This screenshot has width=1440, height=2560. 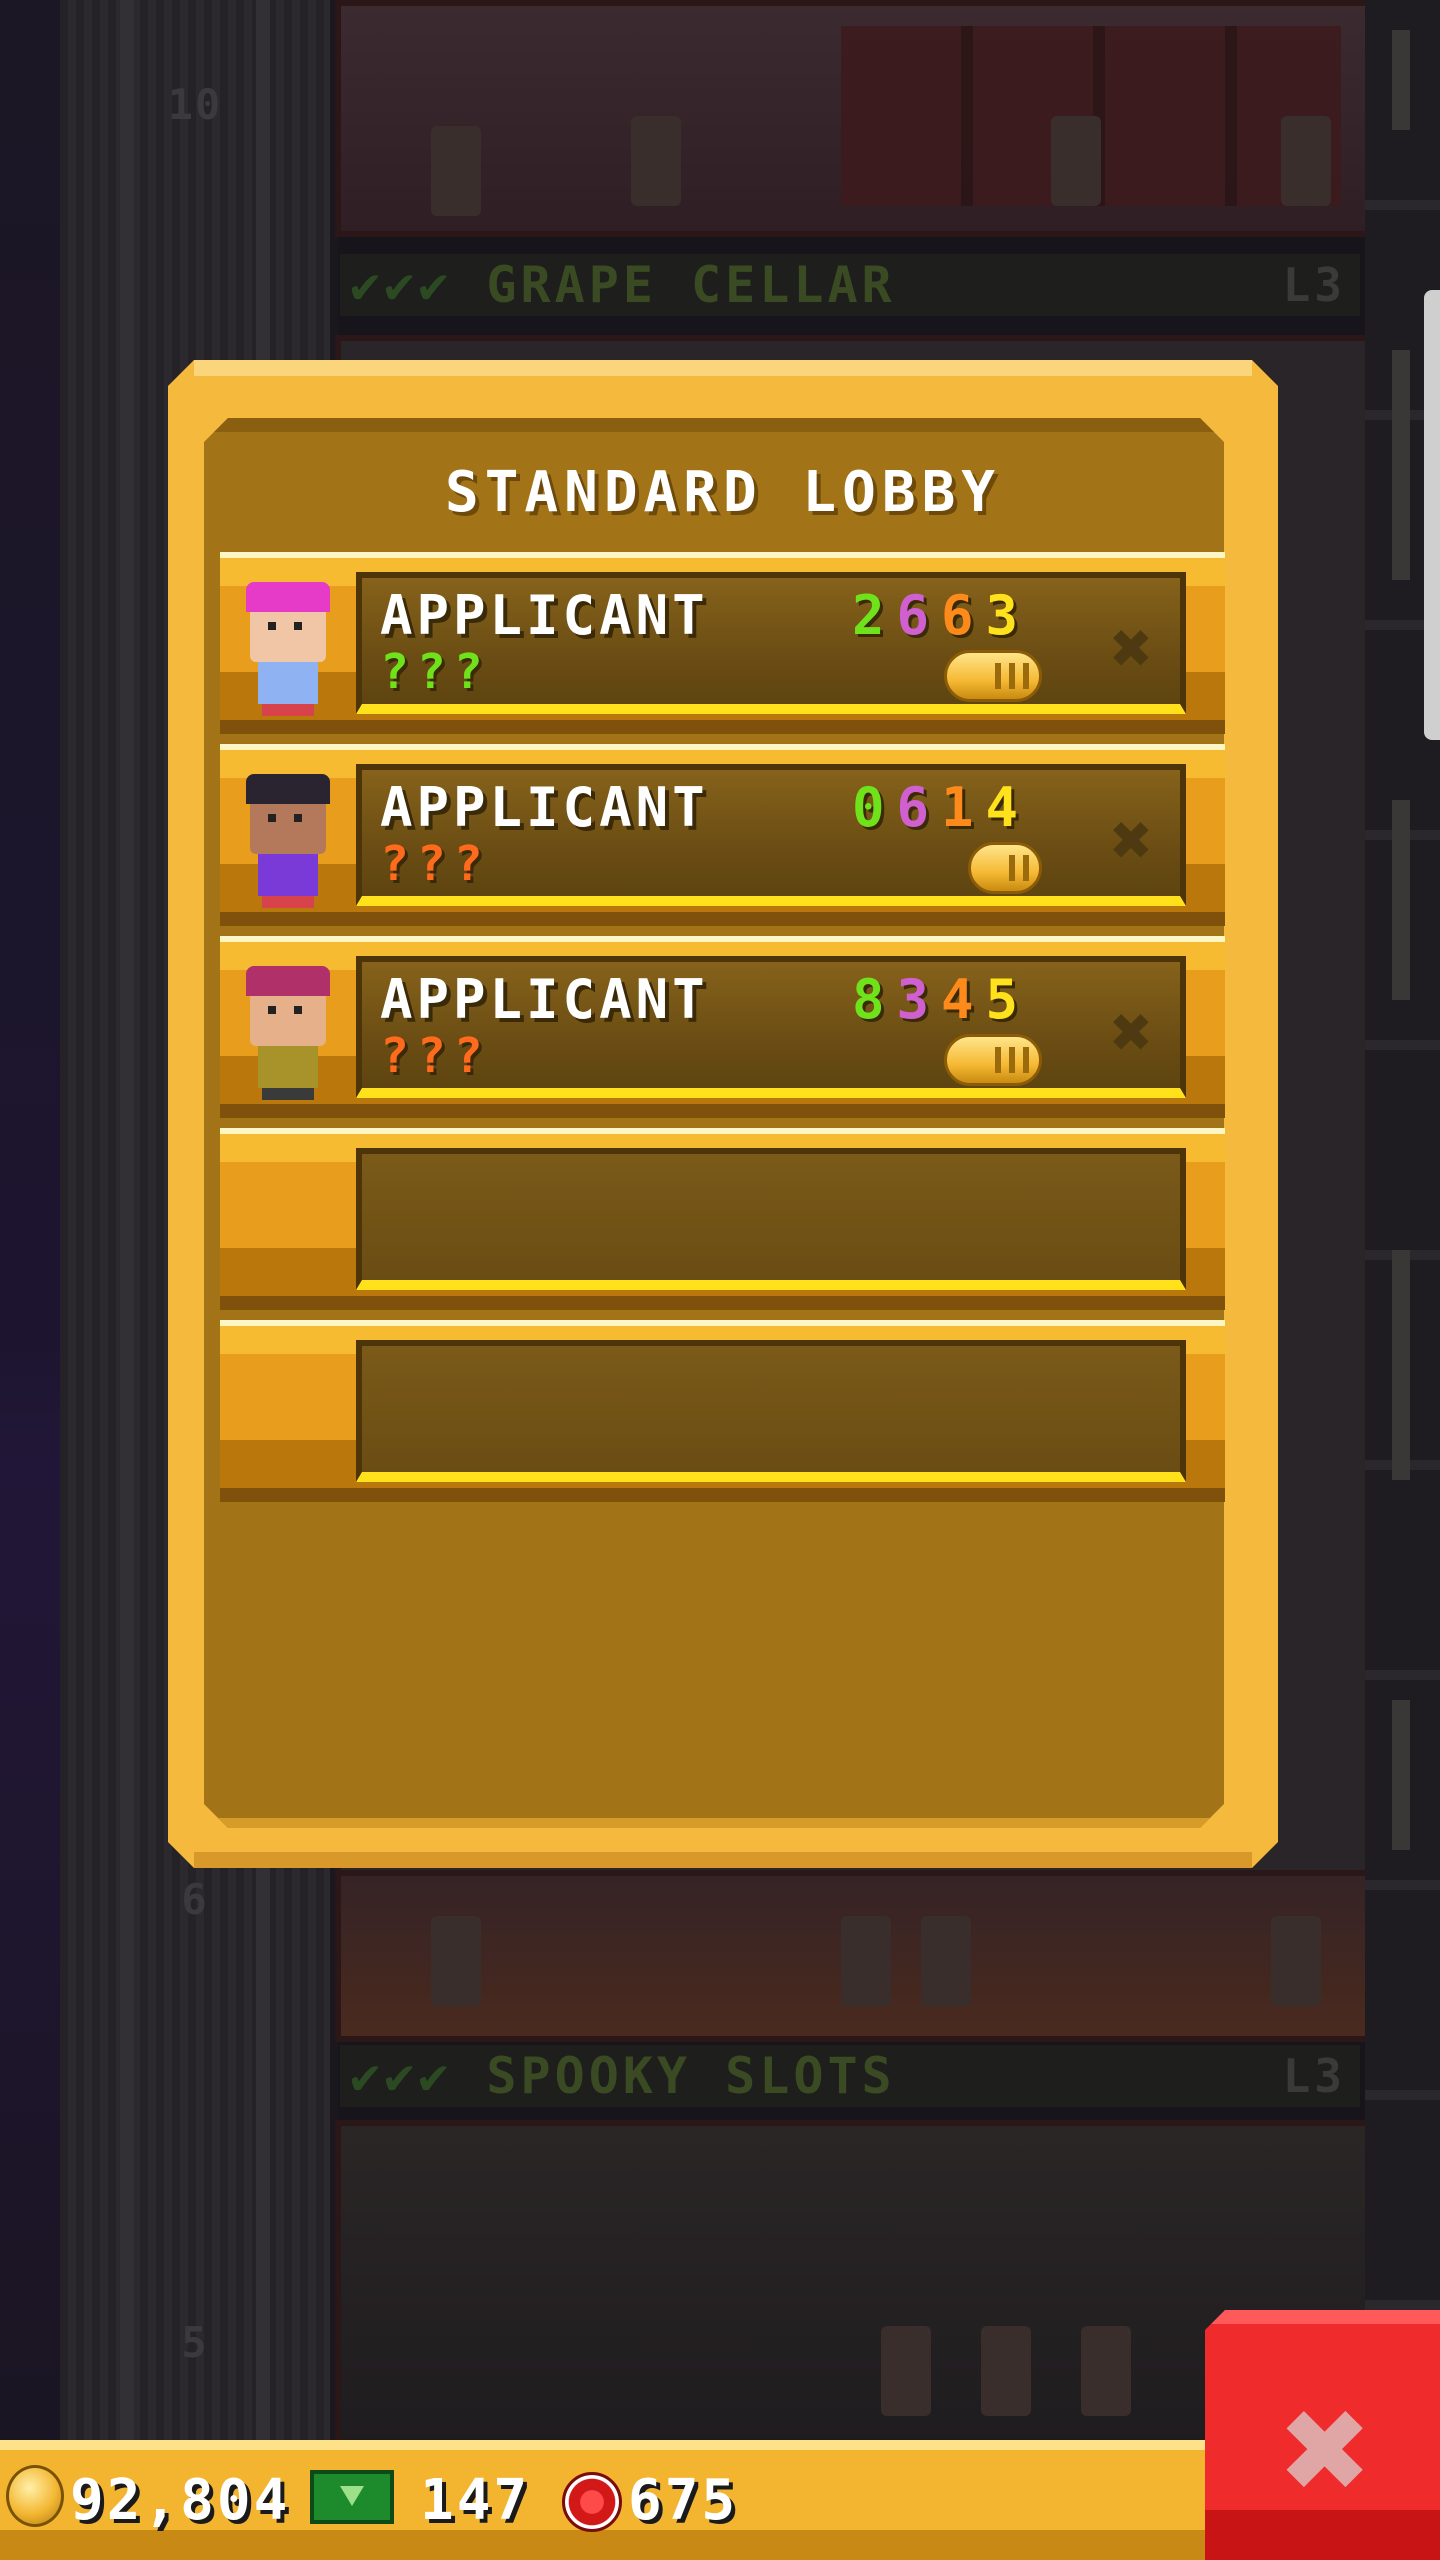 I want to click on skill-stat: 1, so click(x=963, y=807).